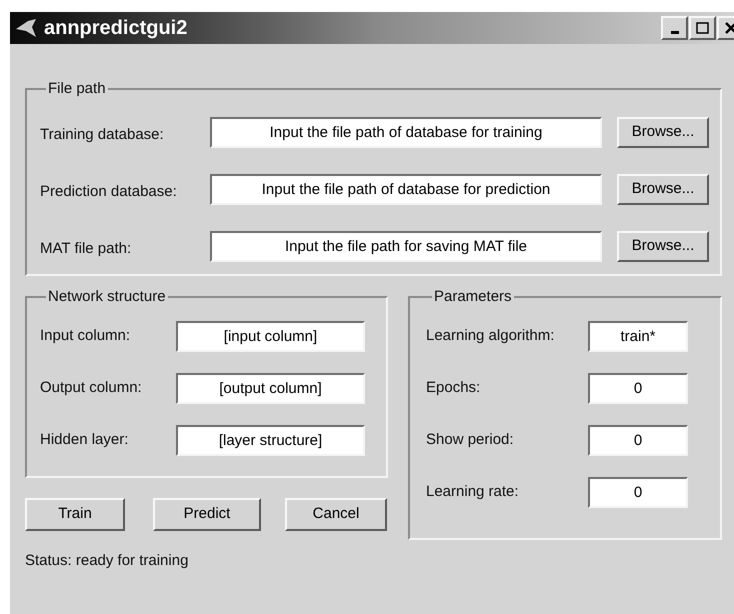 Image resolution: width=734 pixels, height=614 pixels. What do you see at coordinates (270, 440) in the screenshot?
I see `input-field: [layer structure]` at bounding box center [270, 440].